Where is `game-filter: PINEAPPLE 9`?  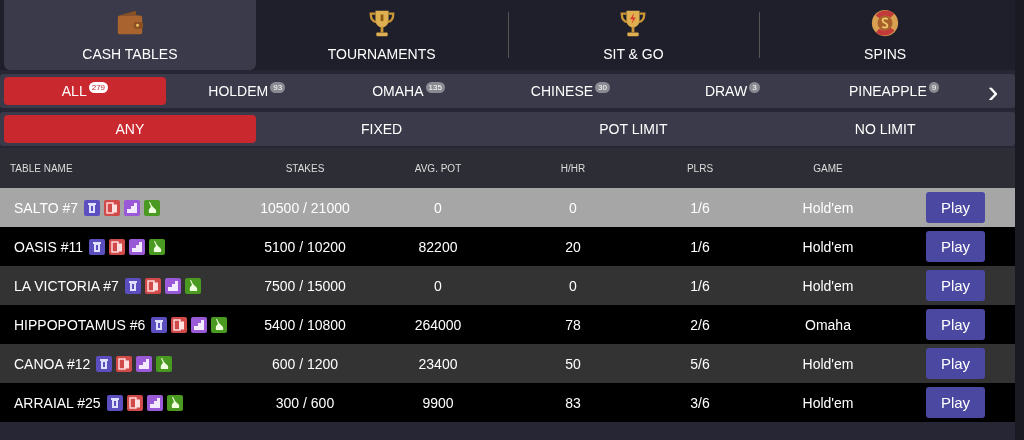
game-filter: PINEAPPLE 9 is located at coordinates (894, 91).